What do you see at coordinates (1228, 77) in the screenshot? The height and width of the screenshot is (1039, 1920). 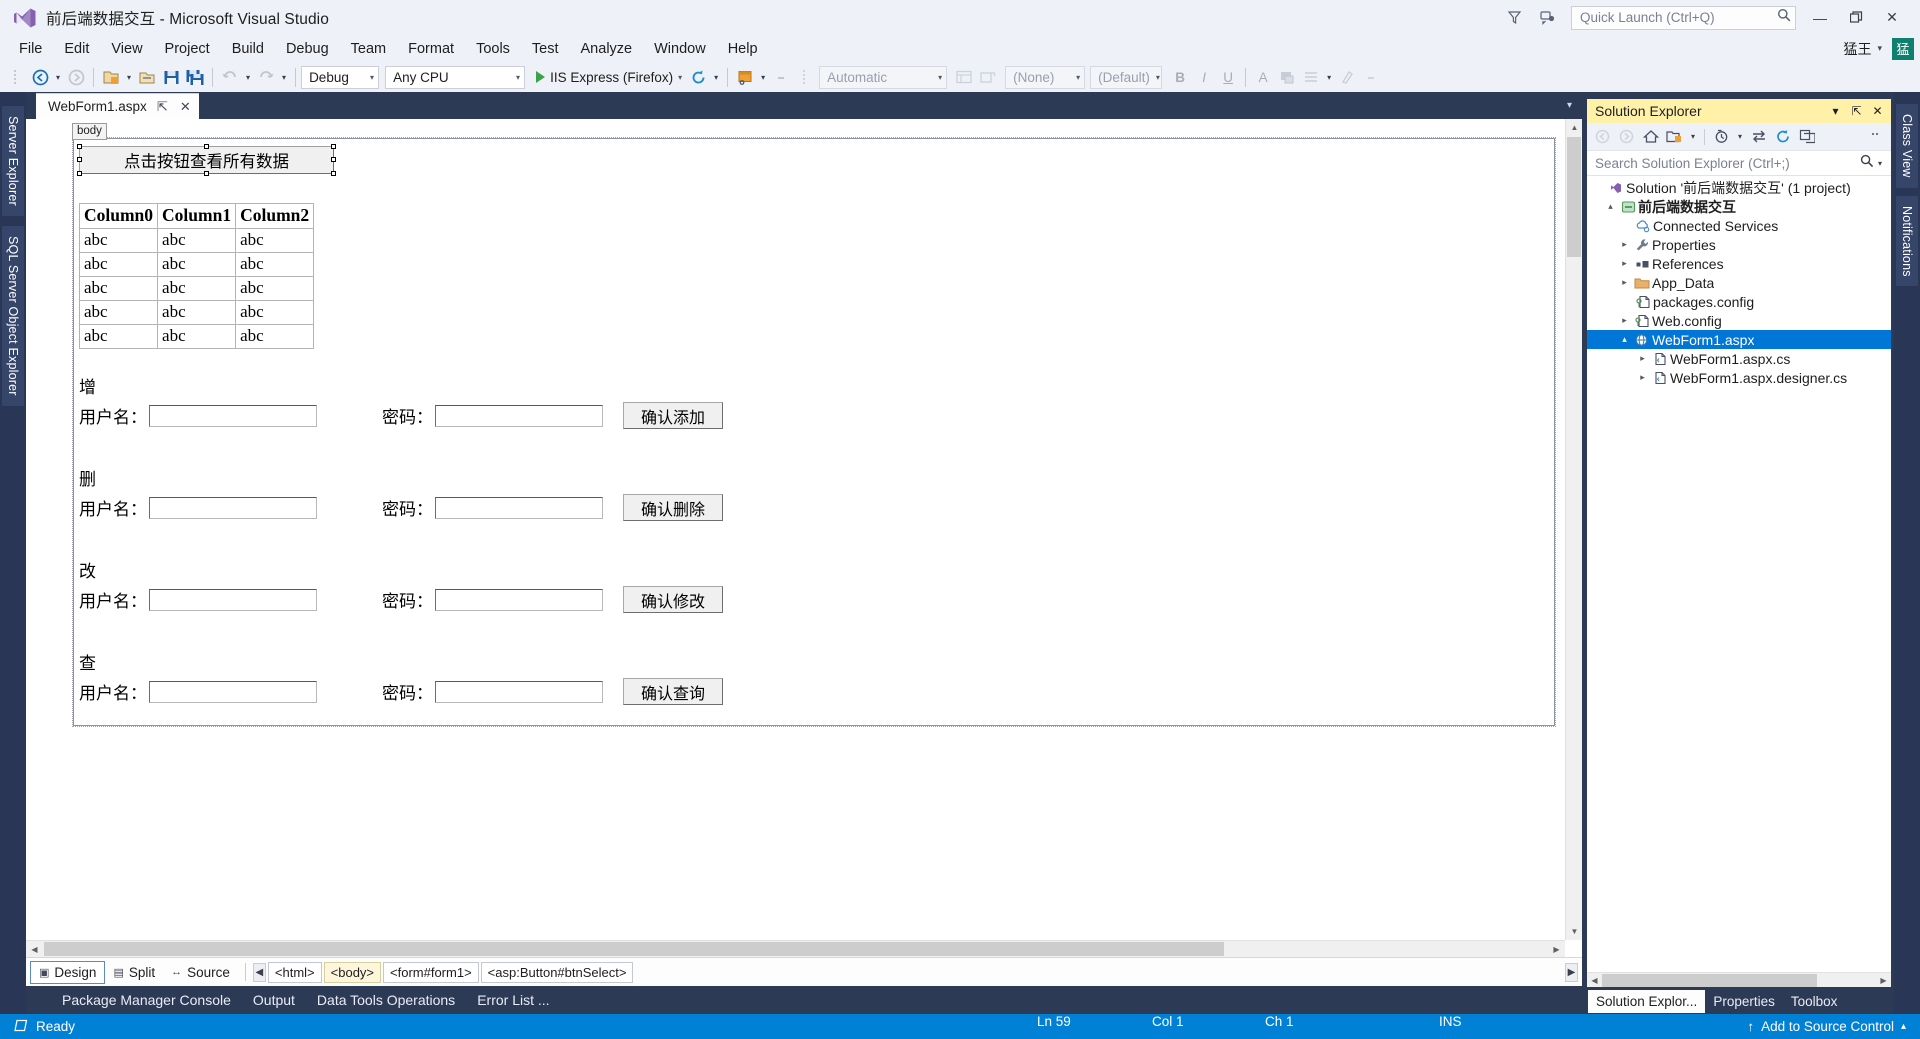 I see `underline-button: U` at bounding box center [1228, 77].